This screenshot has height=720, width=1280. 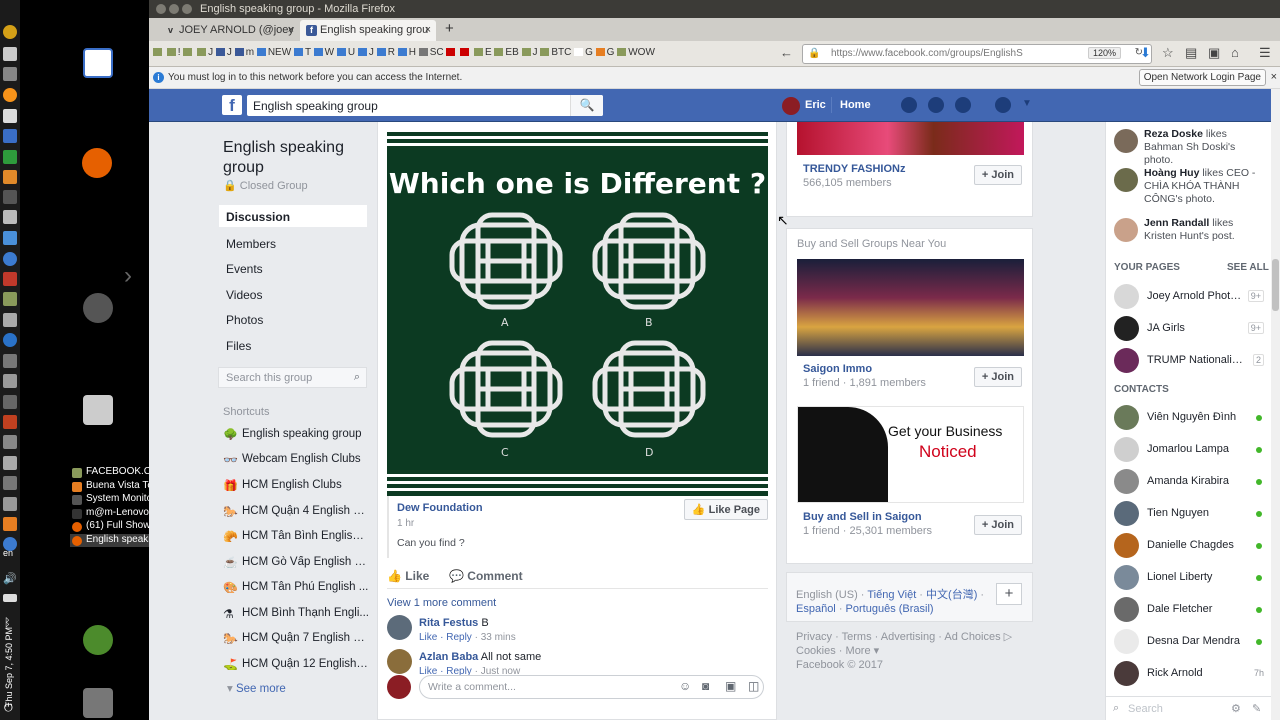 I want to click on close-window-icon, so click(x=161, y=9).